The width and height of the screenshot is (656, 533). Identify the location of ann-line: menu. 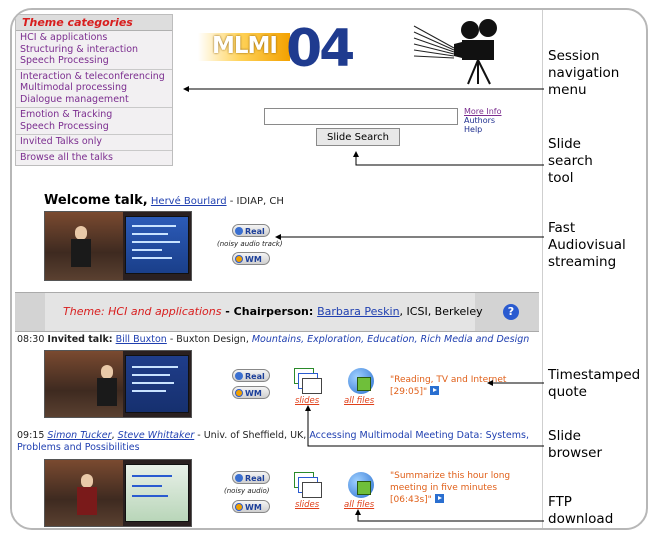
(567, 90).